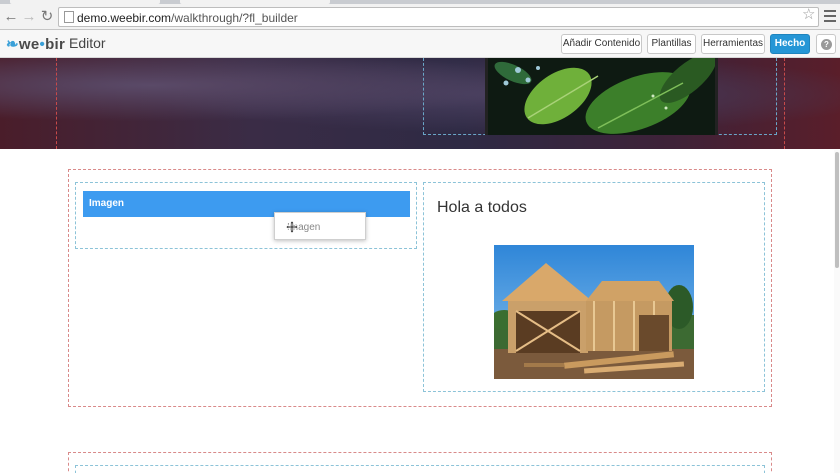  I want to click on house-photo, so click(592, 312).